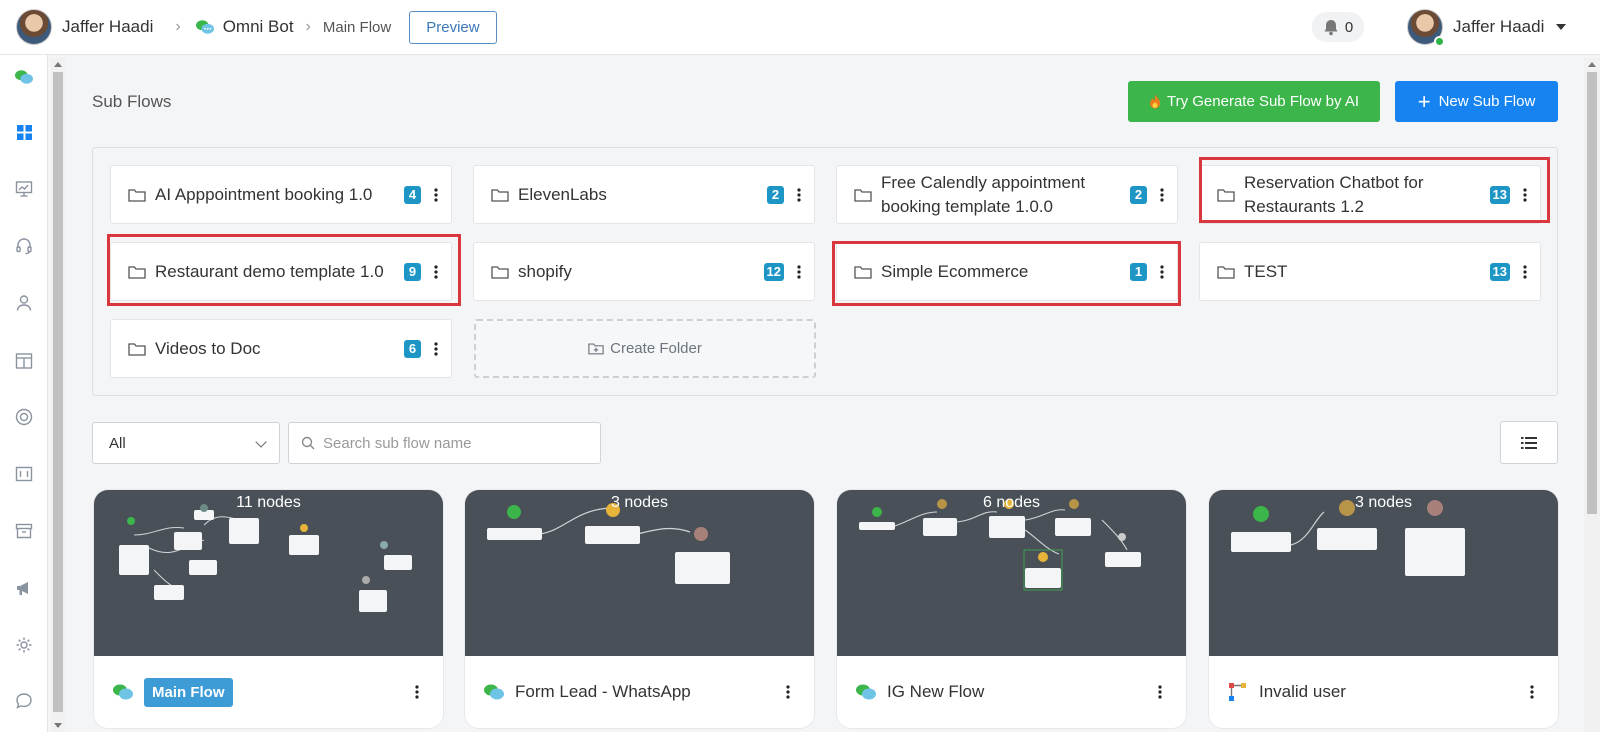  I want to click on generate-ai-button: Try Generate Sub Flow by AI, so click(1254, 101).